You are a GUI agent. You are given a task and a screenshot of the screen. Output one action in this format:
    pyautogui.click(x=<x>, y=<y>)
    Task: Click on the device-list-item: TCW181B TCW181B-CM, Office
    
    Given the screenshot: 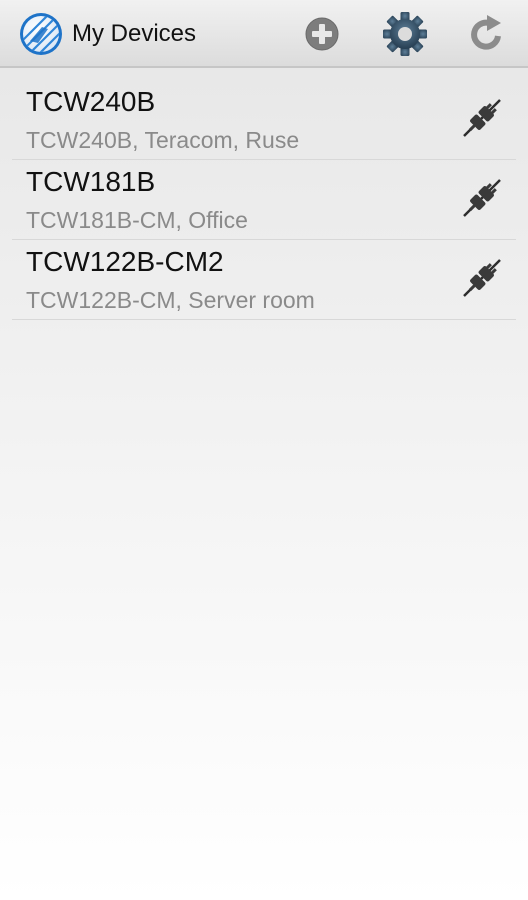 What is the action you would take?
    pyautogui.click(x=264, y=200)
    